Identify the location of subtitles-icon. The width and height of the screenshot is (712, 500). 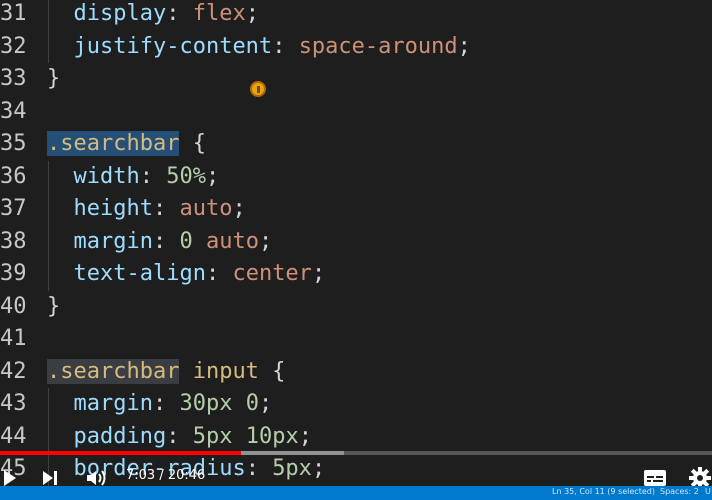
(655, 478).